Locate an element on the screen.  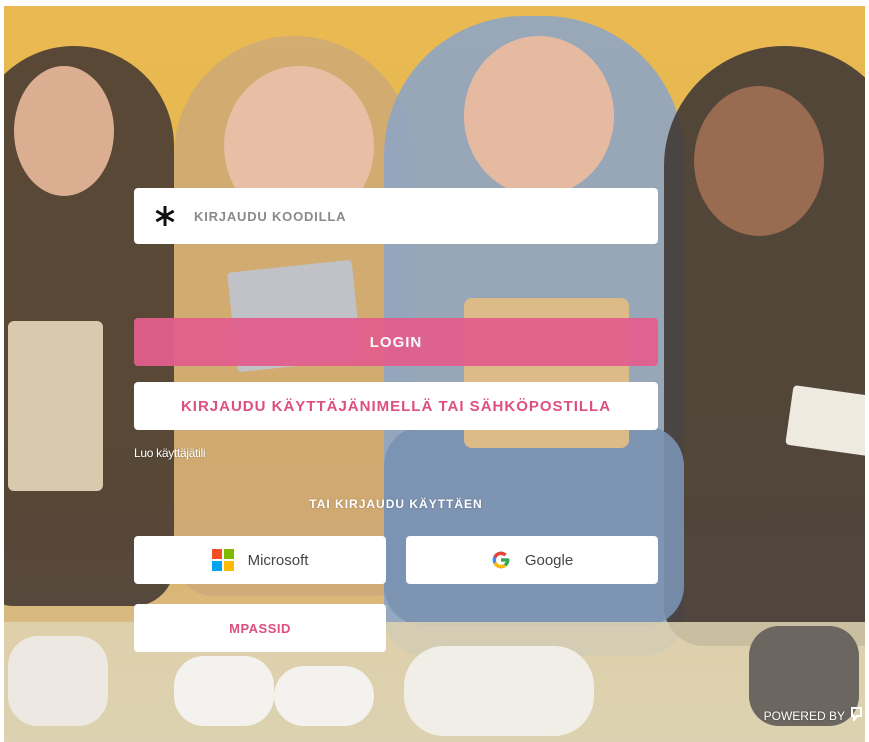
google-login-button: Google is located at coordinates (532, 560).